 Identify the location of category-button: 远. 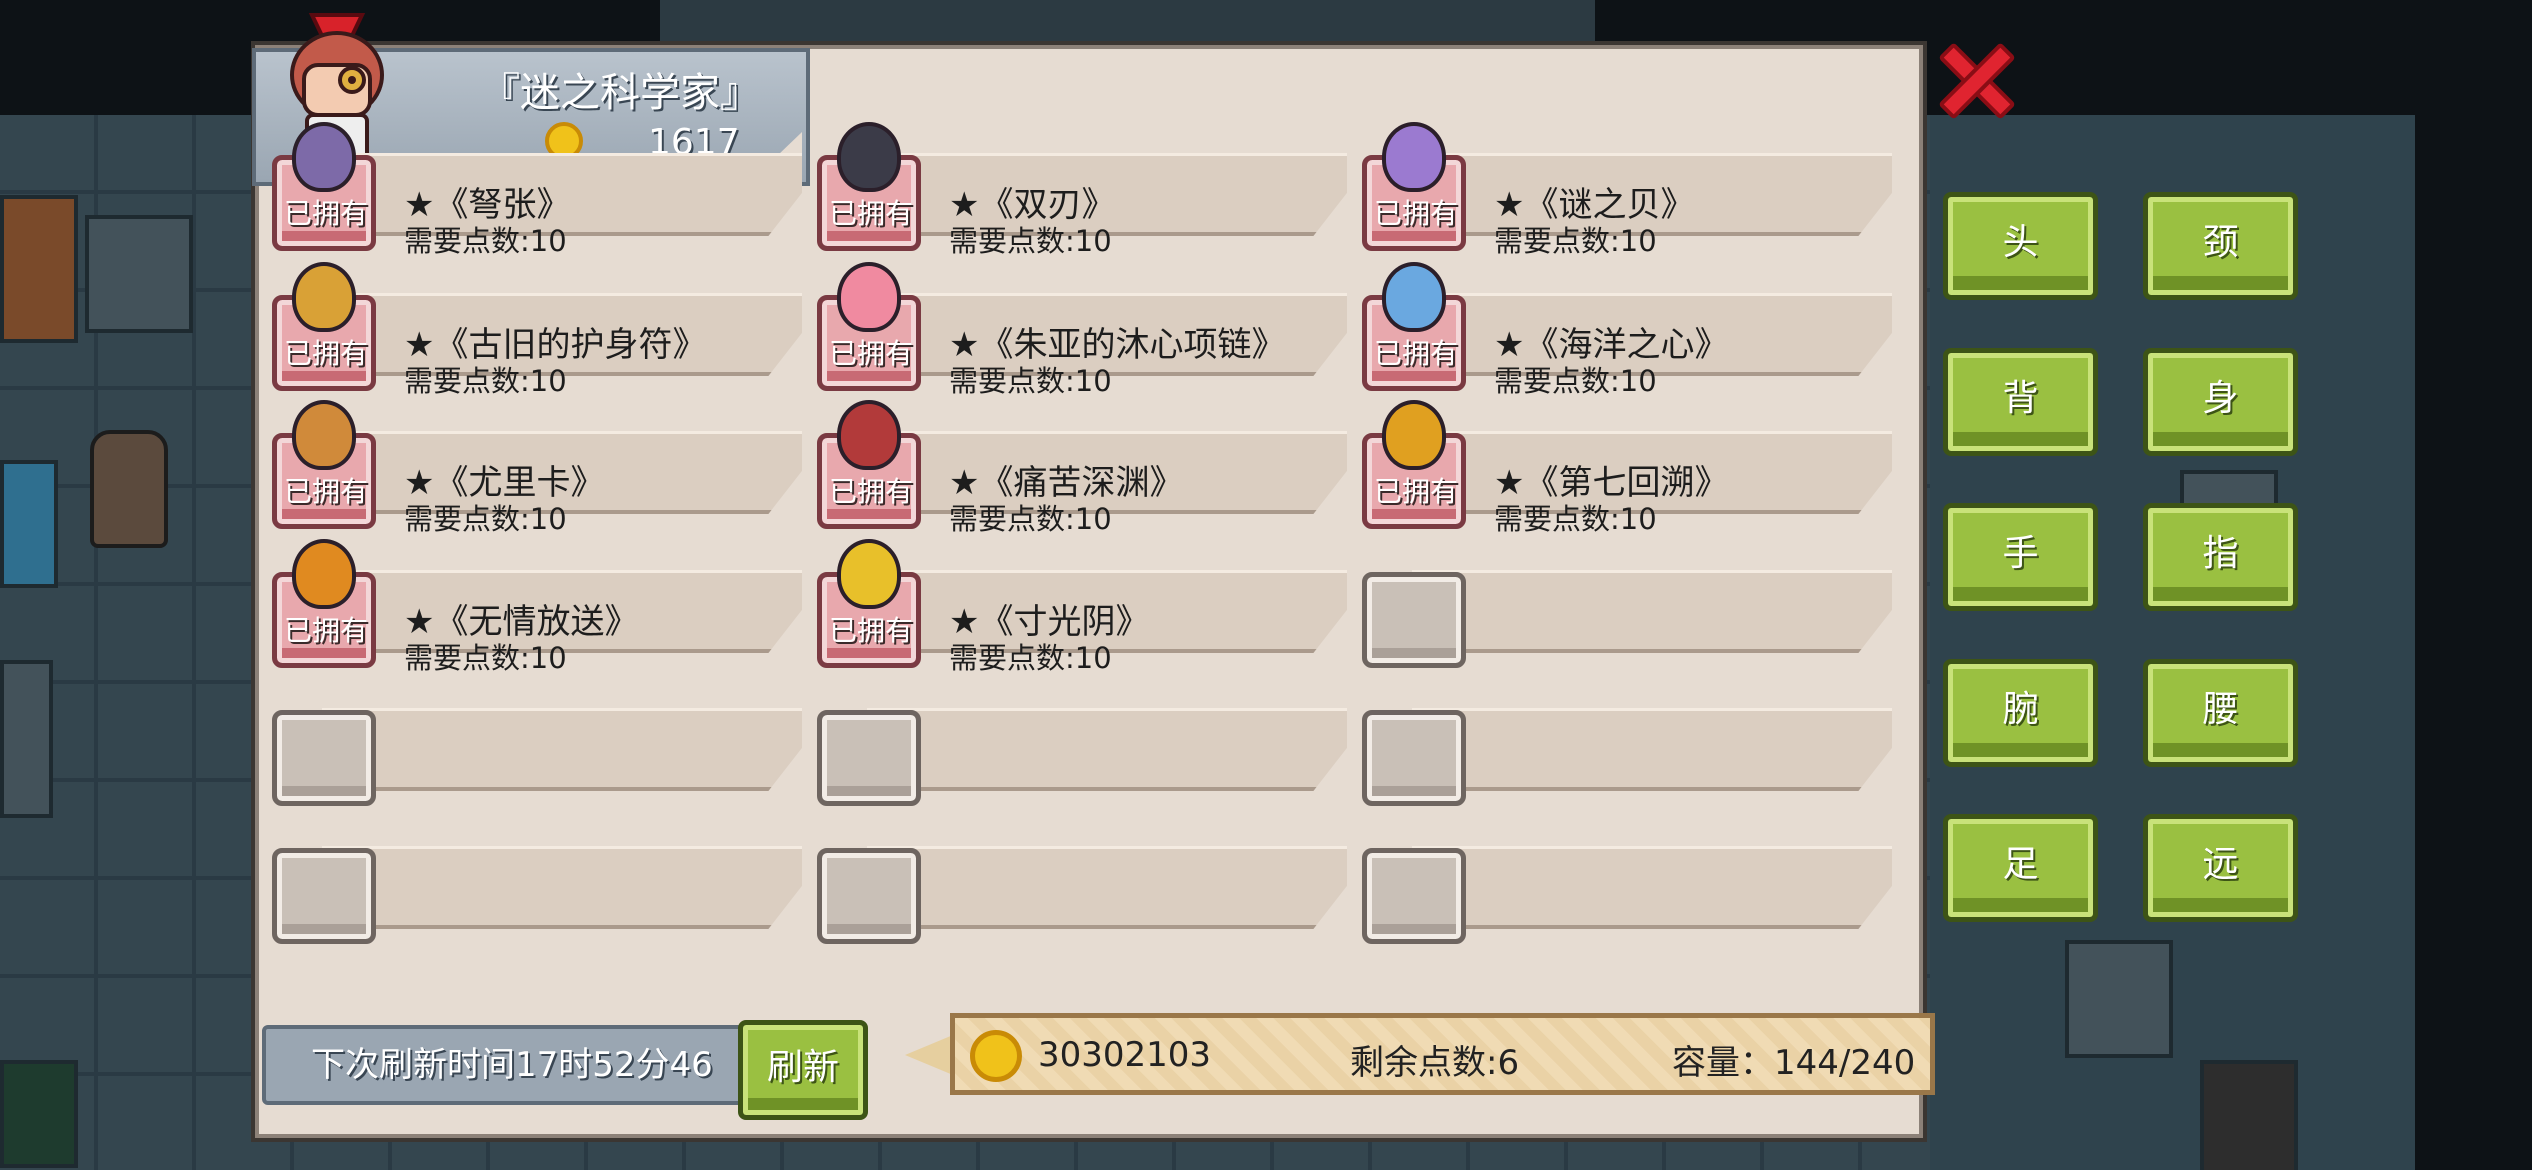
(2220, 868).